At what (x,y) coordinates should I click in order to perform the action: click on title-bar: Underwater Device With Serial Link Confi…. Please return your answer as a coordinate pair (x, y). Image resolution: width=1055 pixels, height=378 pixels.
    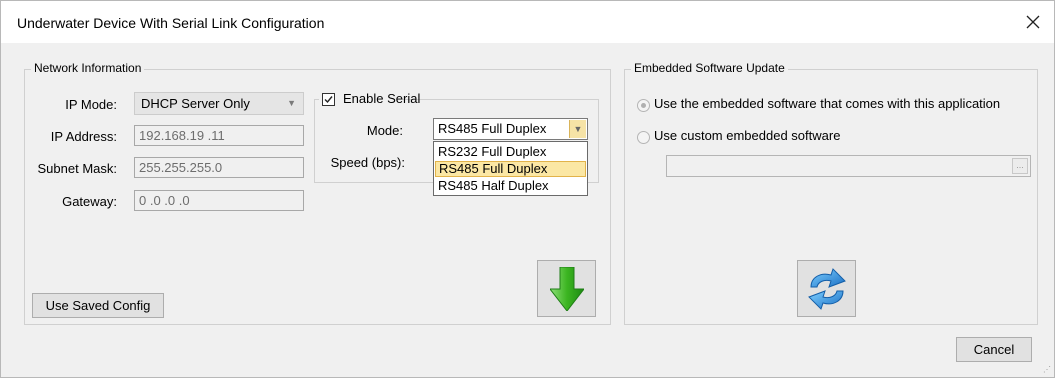
    Looking at the image, I should click on (527, 22).